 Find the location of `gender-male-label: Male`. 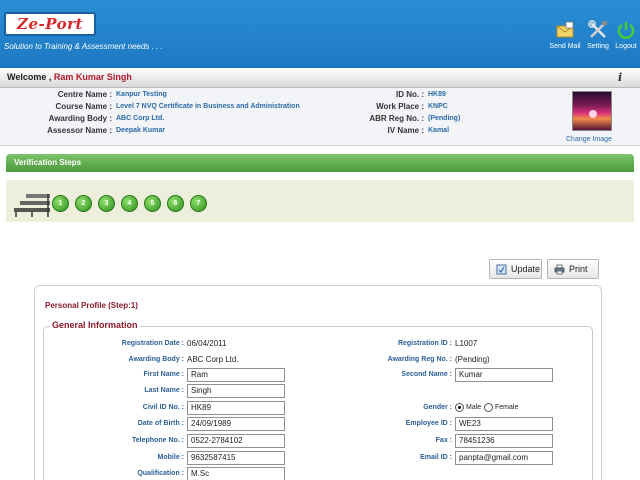

gender-male-label: Male is located at coordinates (474, 407).